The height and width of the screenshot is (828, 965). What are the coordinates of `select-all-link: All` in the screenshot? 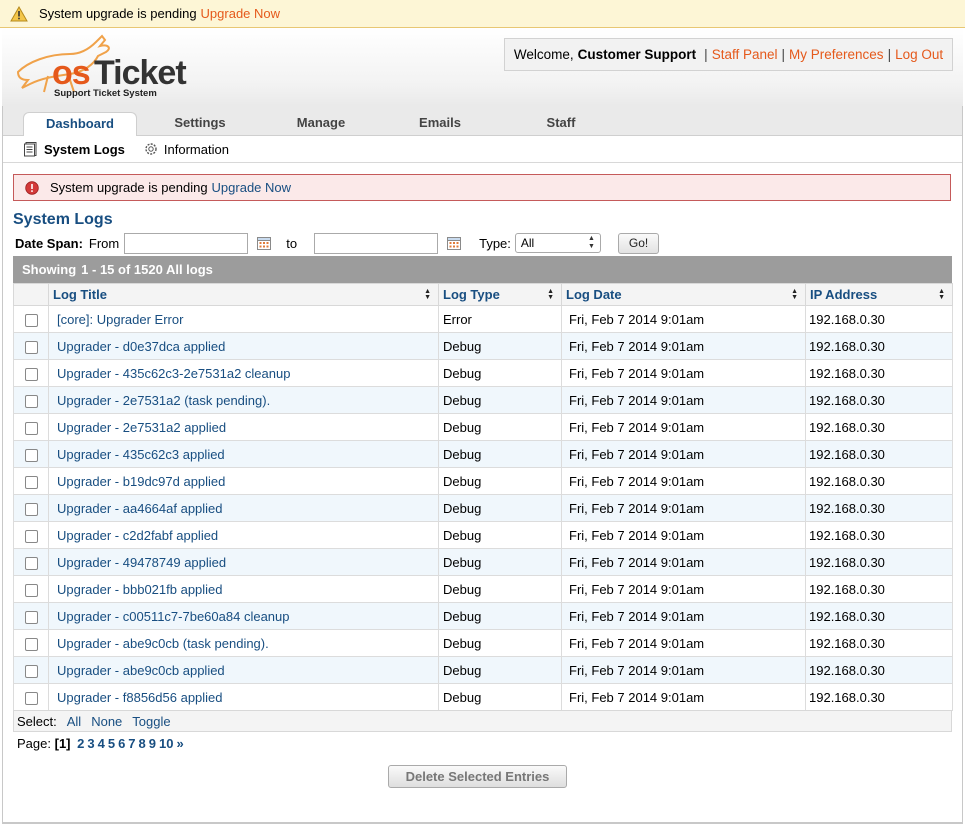 It's located at (74, 721).